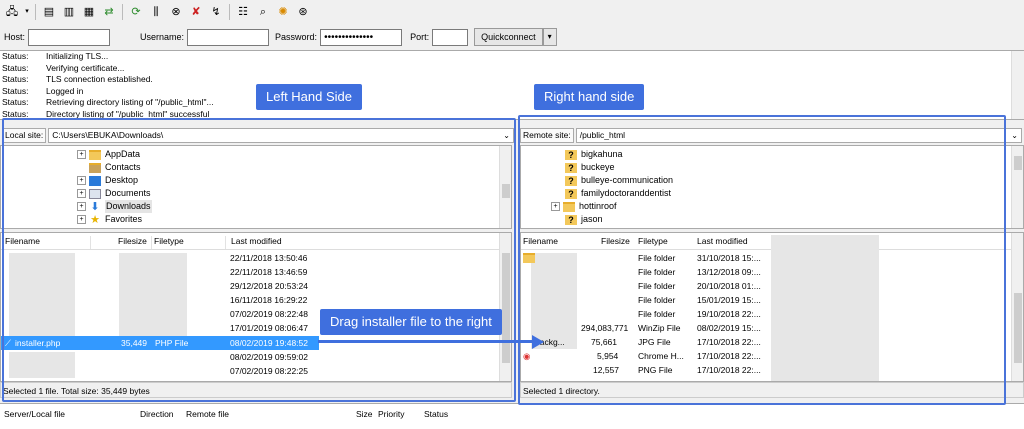  Describe the element at coordinates (256, 300) in the screenshot. I see `list-item: 16/11/2018 16:29:22` at that location.